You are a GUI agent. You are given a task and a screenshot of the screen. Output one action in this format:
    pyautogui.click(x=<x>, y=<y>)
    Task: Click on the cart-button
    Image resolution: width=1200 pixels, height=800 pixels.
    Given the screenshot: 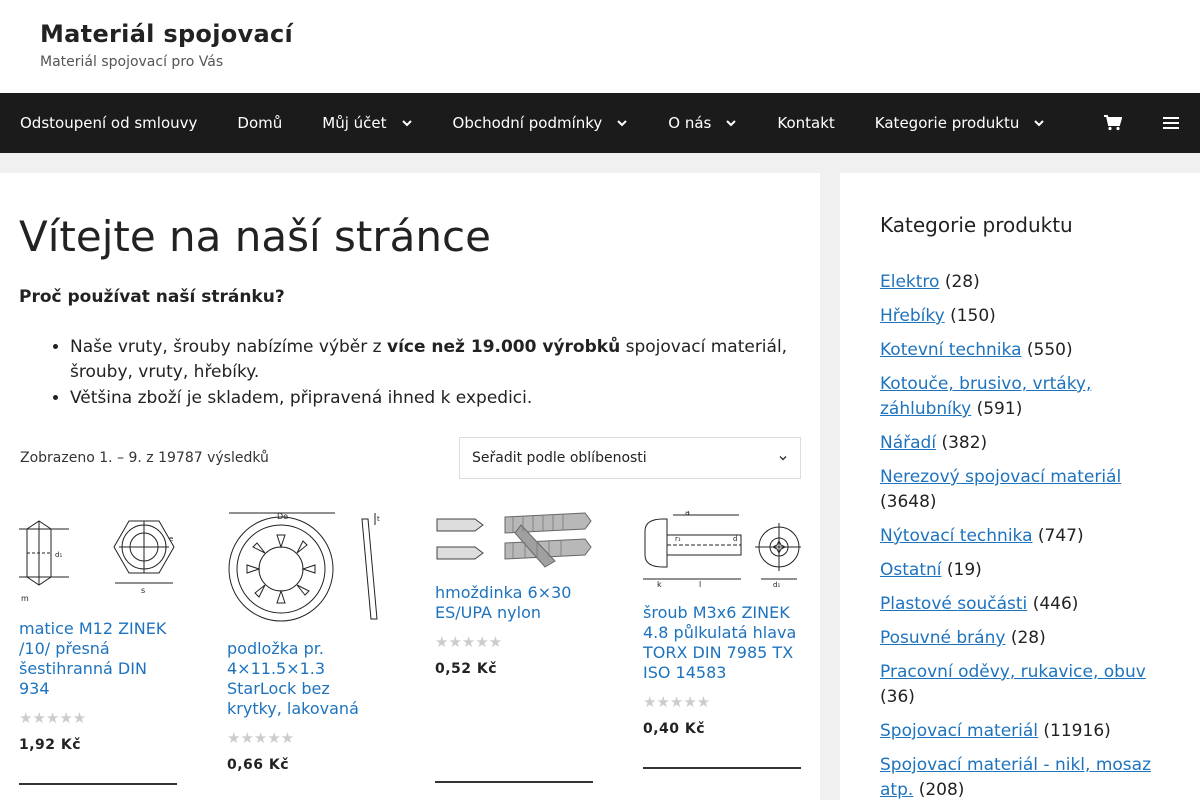 What is the action you would take?
    pyautogui.click(x=1113, y=123)
    